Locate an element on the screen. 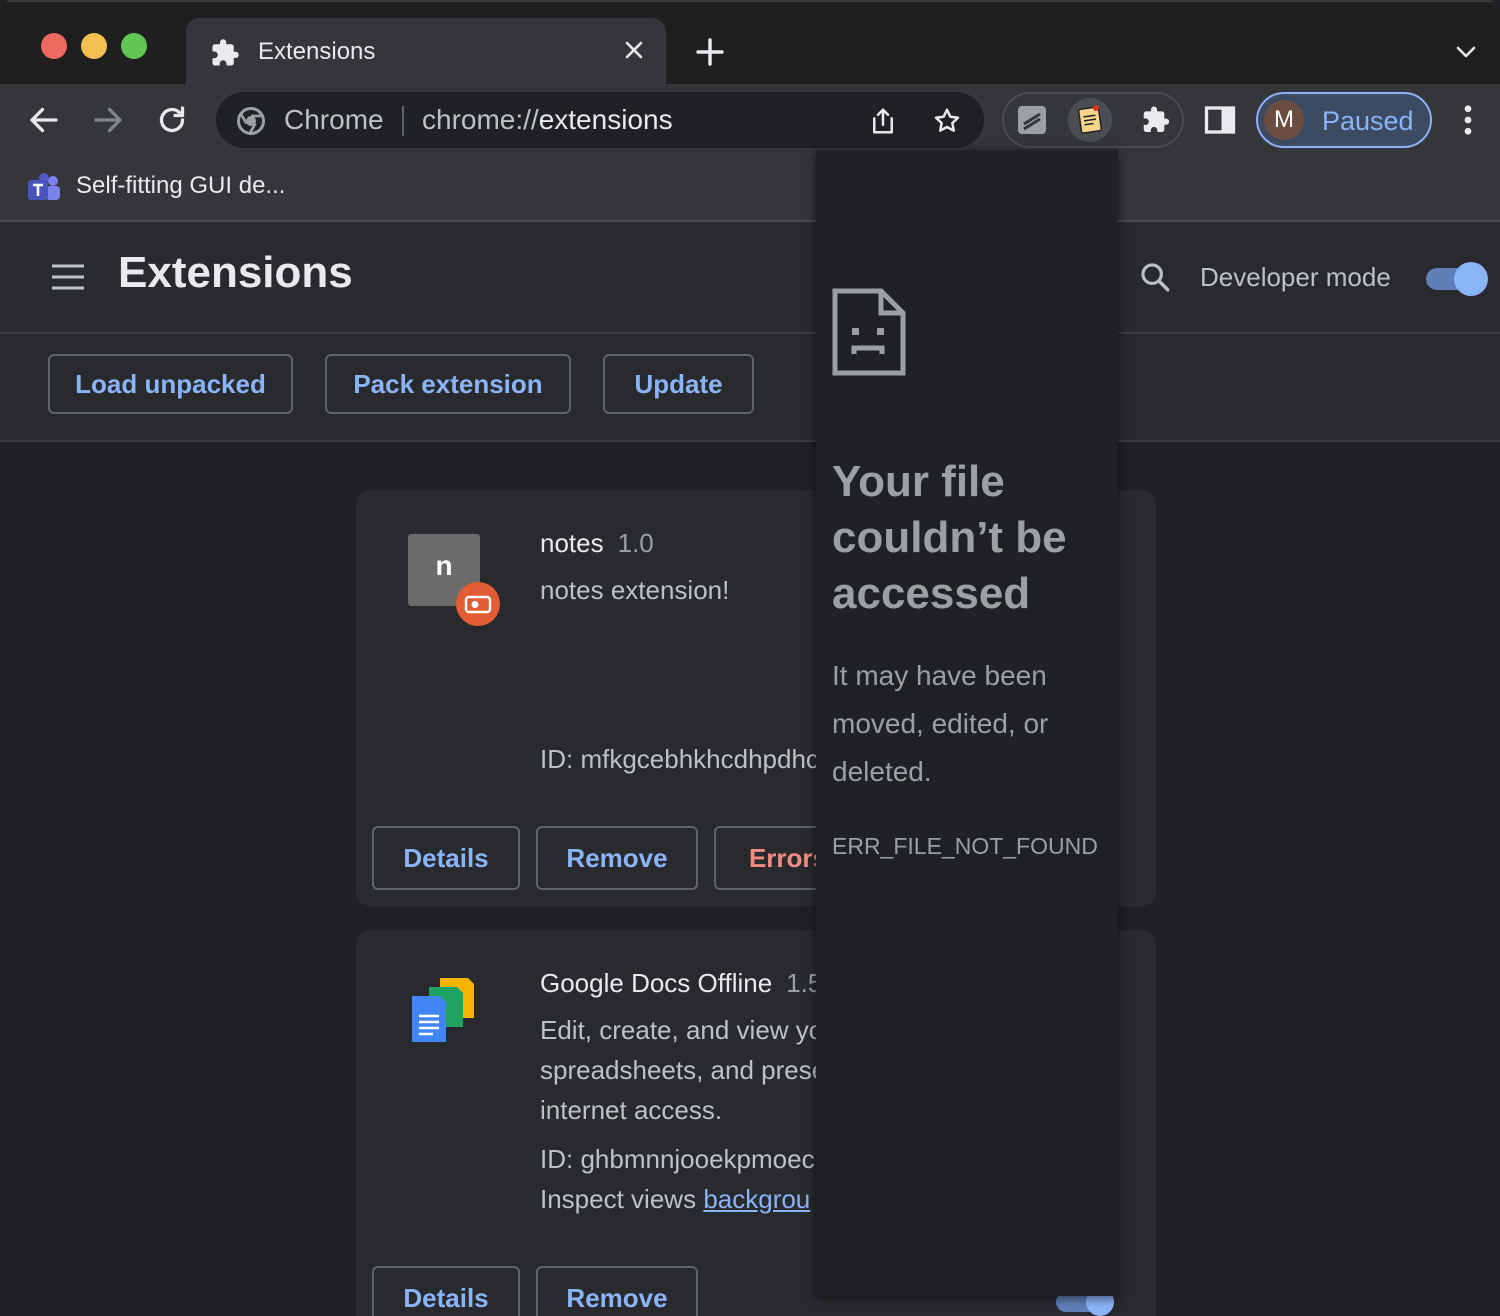 The width and height of the screenshot is (1500, 1316). tab-extensions: Extensions is located at coordinates (426, 52).